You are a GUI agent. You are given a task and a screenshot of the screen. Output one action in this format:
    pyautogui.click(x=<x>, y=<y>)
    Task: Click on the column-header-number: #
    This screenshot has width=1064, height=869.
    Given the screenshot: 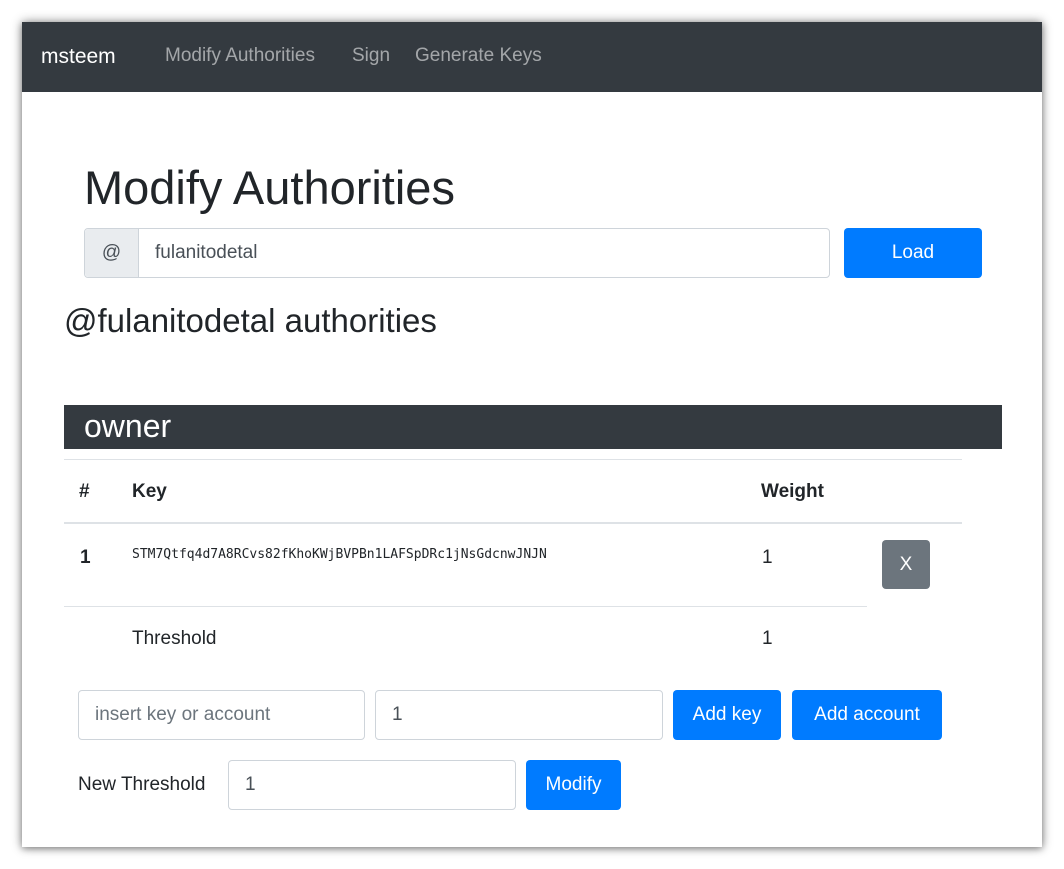 What is the action you would take?
    pyautogui.click(x=84, y=491)
    